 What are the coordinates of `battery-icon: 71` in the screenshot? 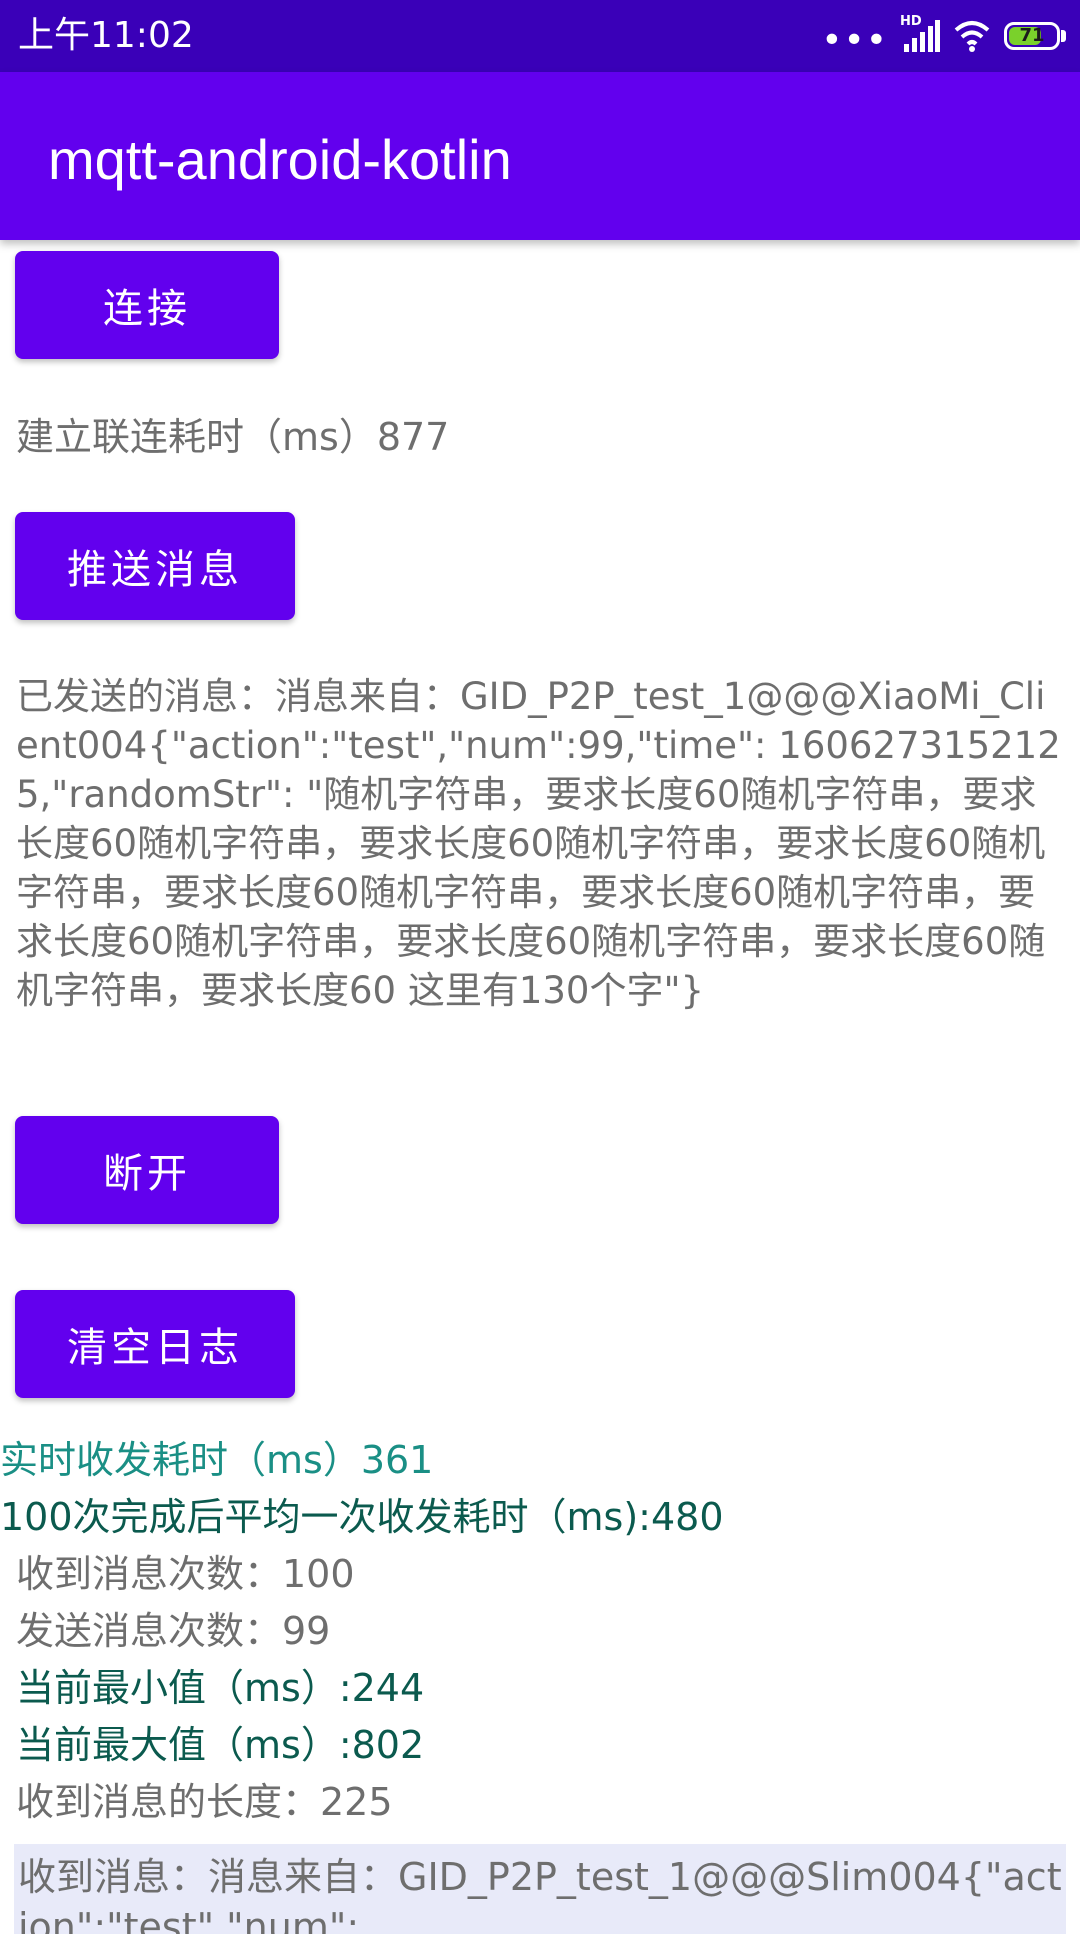 It's located at (1035, 36).